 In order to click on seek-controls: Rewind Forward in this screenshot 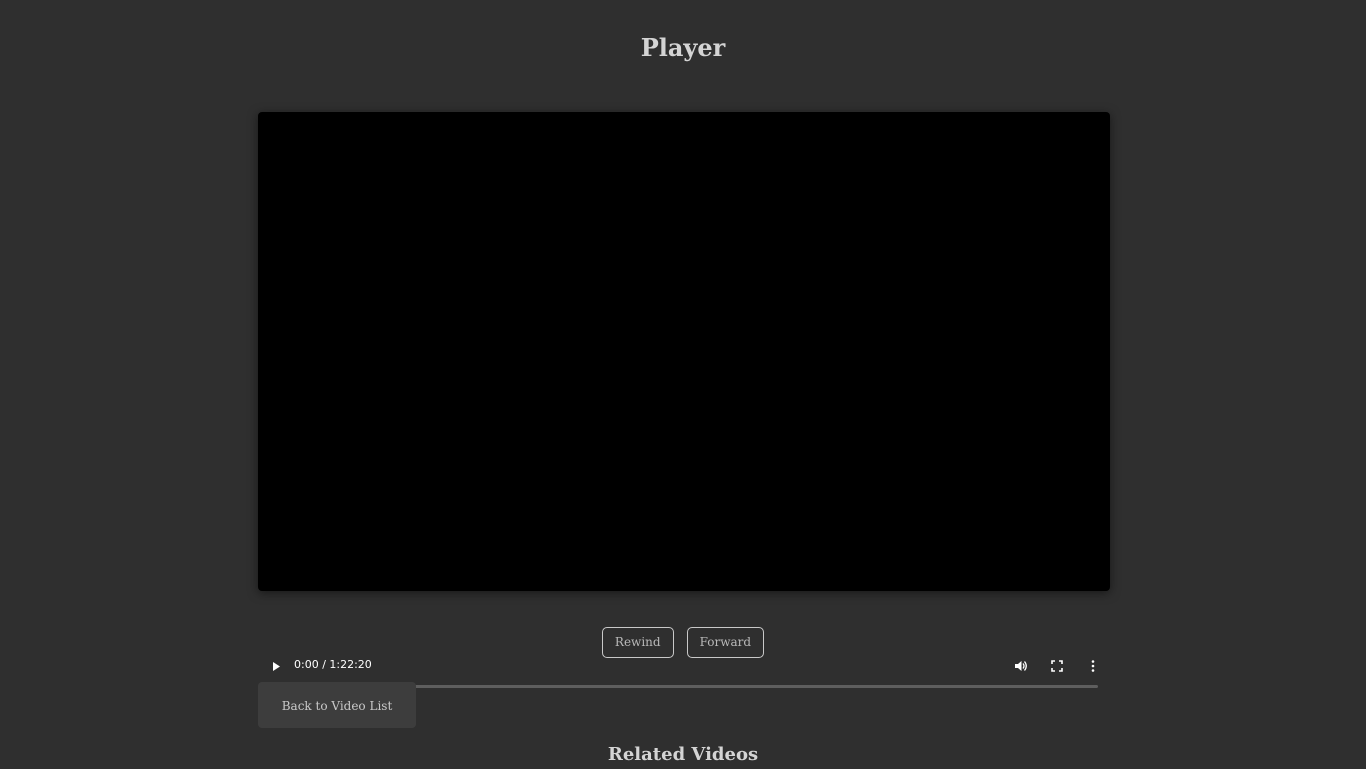, I will do `click(683, 642)`.